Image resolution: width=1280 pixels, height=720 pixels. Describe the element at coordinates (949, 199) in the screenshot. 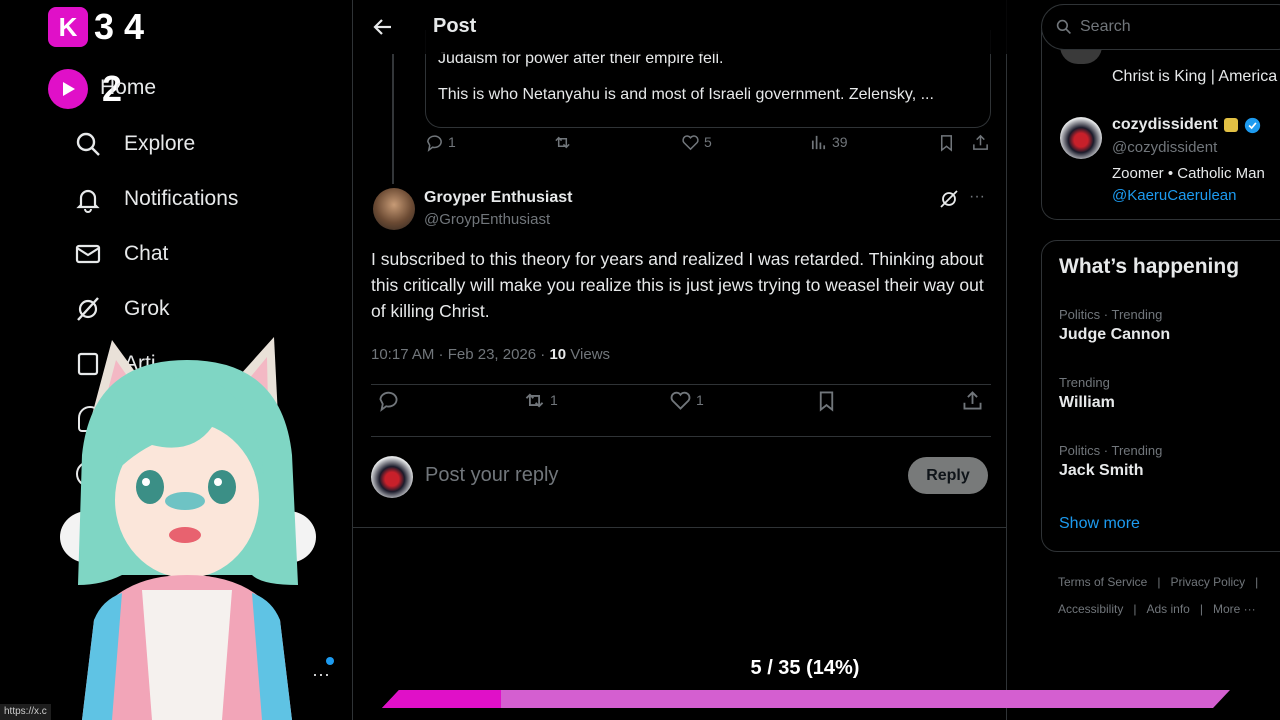

I see `grok-explain-icon` at that location.